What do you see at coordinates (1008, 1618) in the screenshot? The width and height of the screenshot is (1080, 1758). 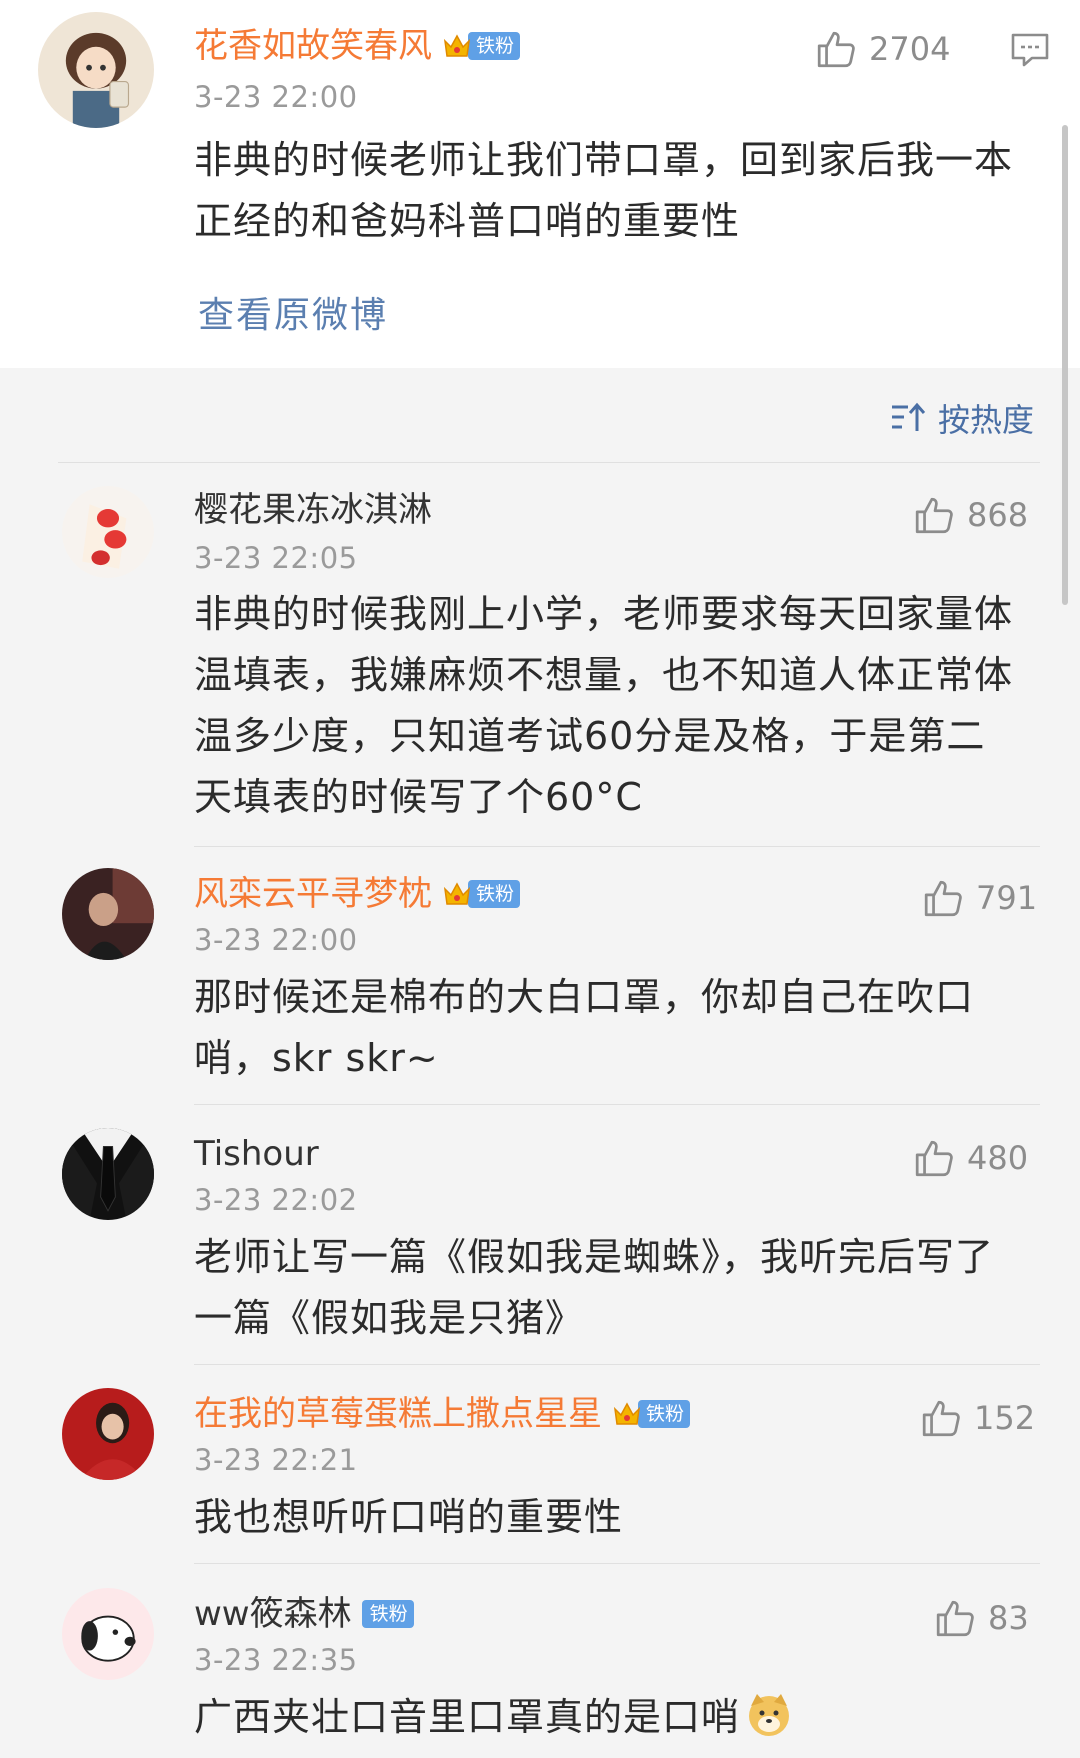 I see `like-count: 83` at bounding box center [1008, 1618].